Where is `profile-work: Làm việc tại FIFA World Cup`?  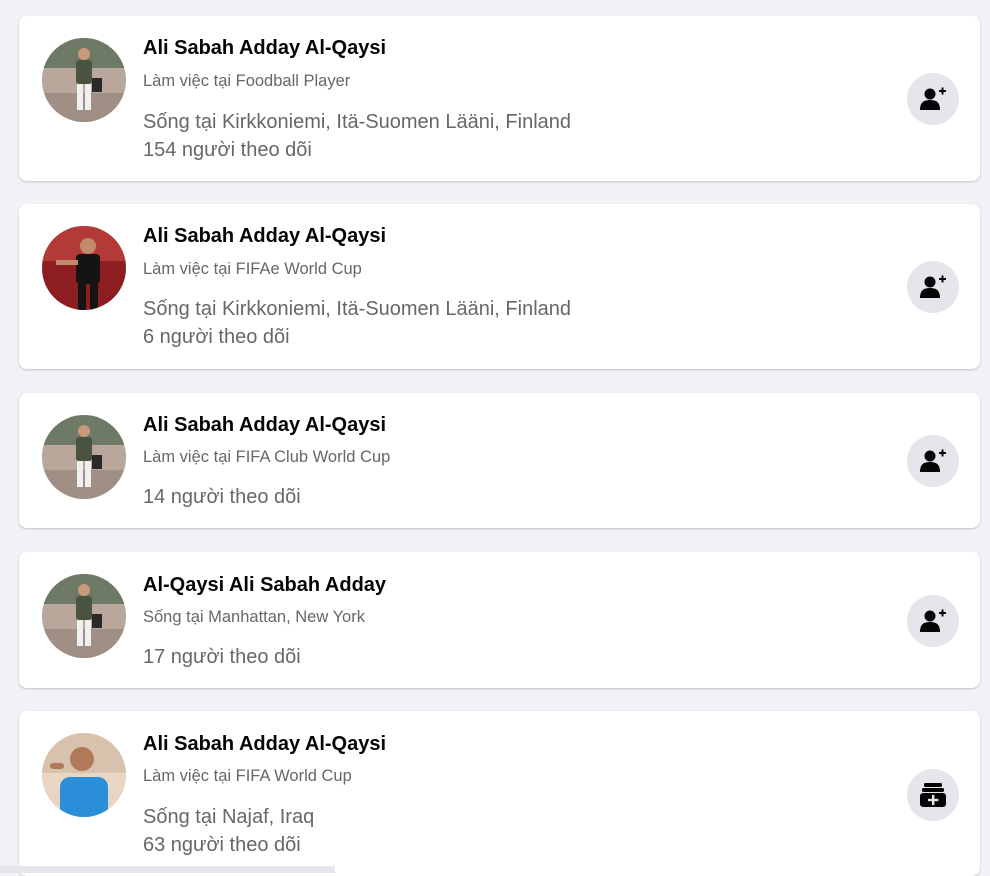
profile-work: Làm việc tại FIFA World Cup is located at coordinates (247, 776).